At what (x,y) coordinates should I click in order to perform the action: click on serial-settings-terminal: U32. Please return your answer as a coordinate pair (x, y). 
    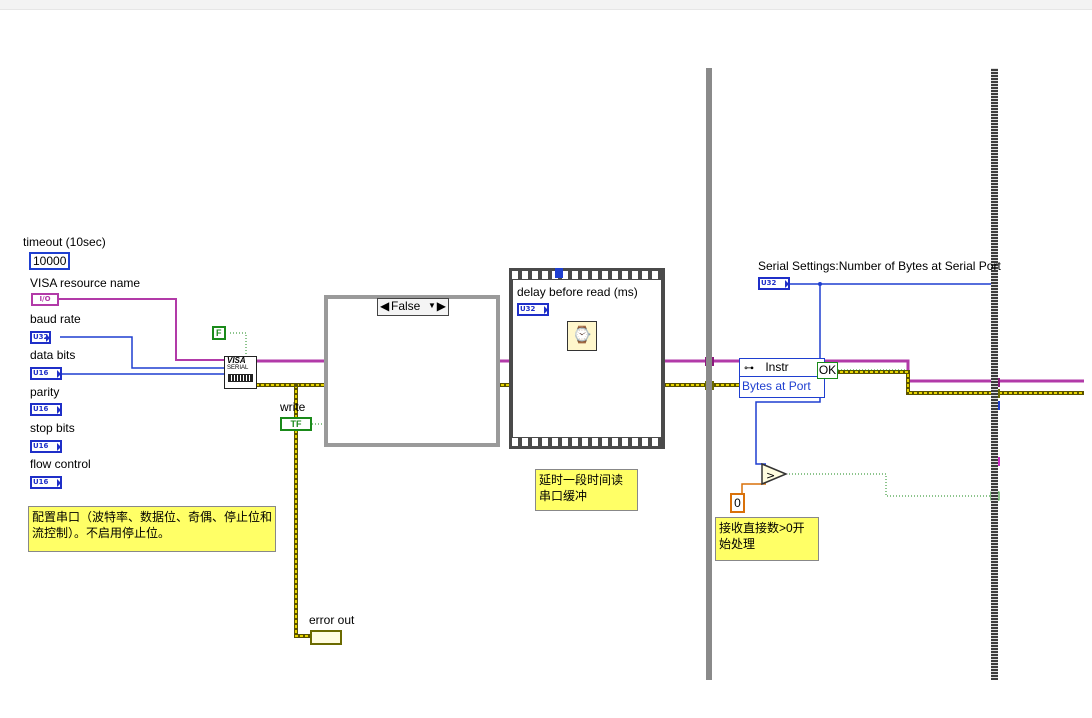
    Looking at the image, I should click on (774, 283).